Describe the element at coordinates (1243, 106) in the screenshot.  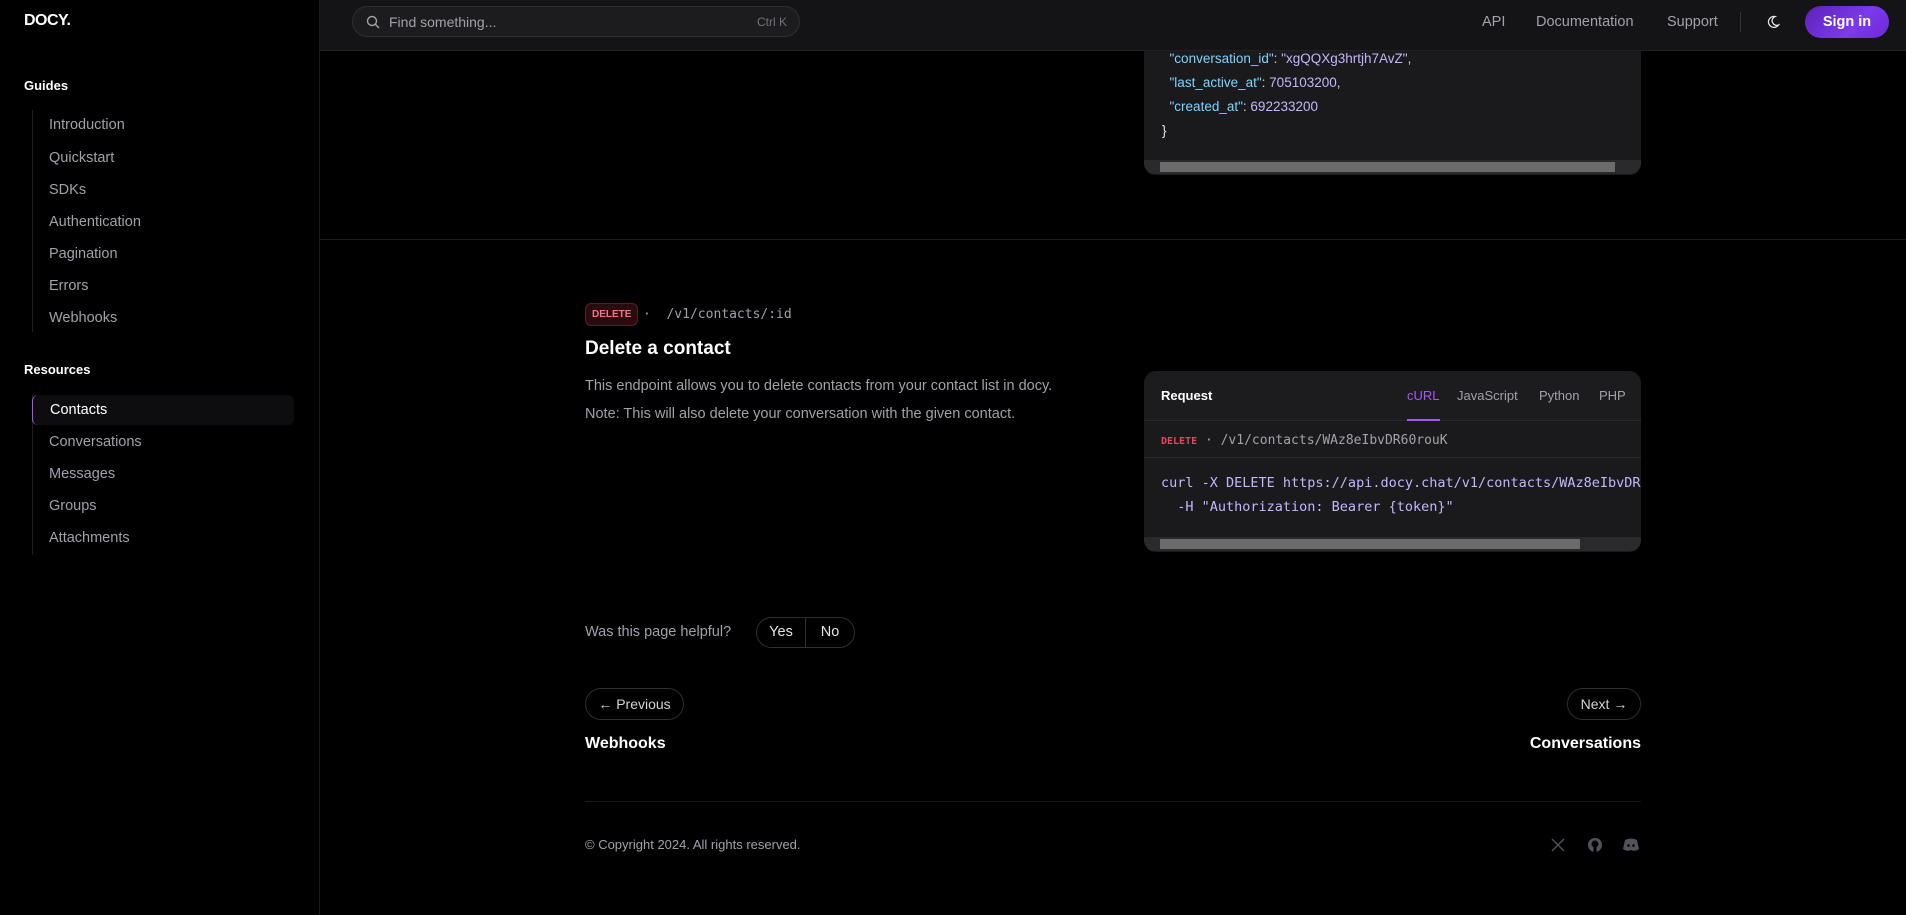
I see `code-line: "created_at": 692233200` at that location.